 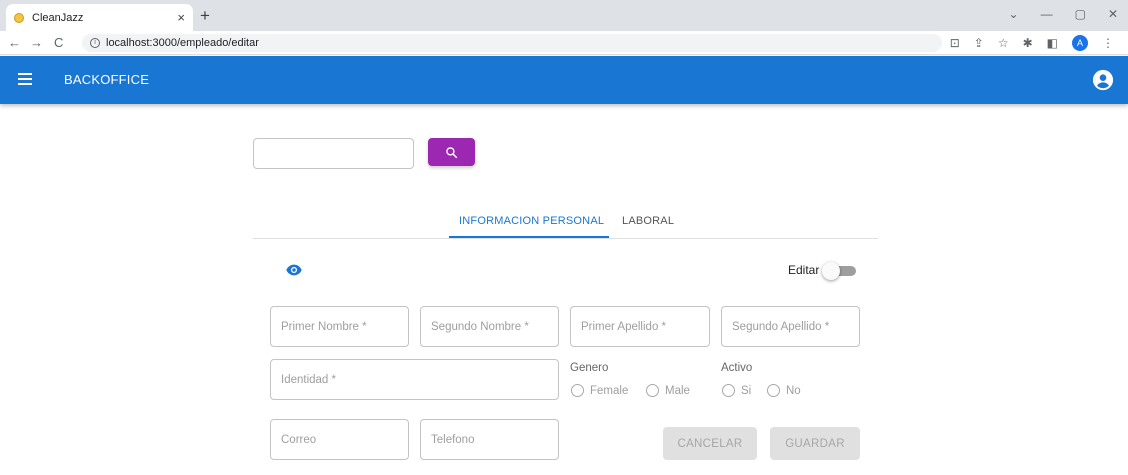 What do you see at coordinates (25, 79) in the screenshot?
I see `menu-icon` at bounding box center [25, 79].